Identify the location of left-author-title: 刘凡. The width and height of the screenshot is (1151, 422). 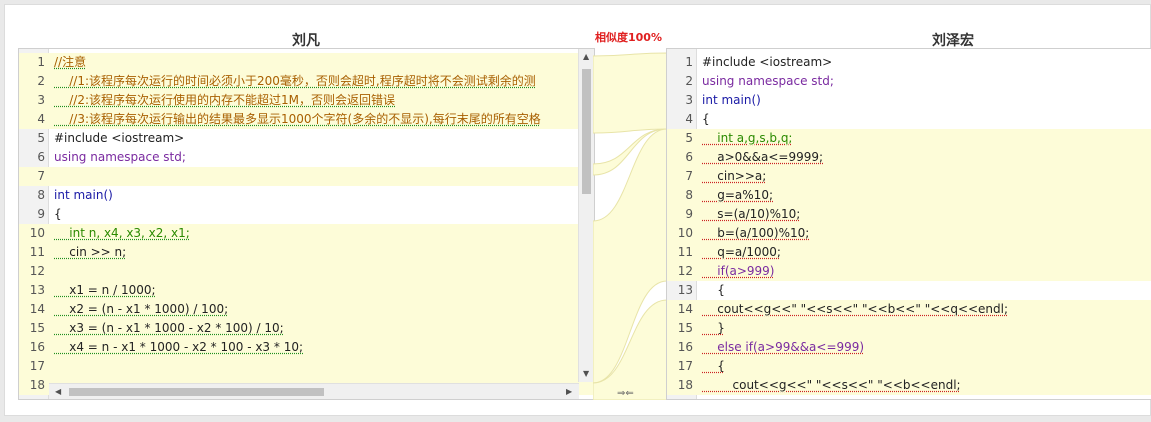
(306, 41).